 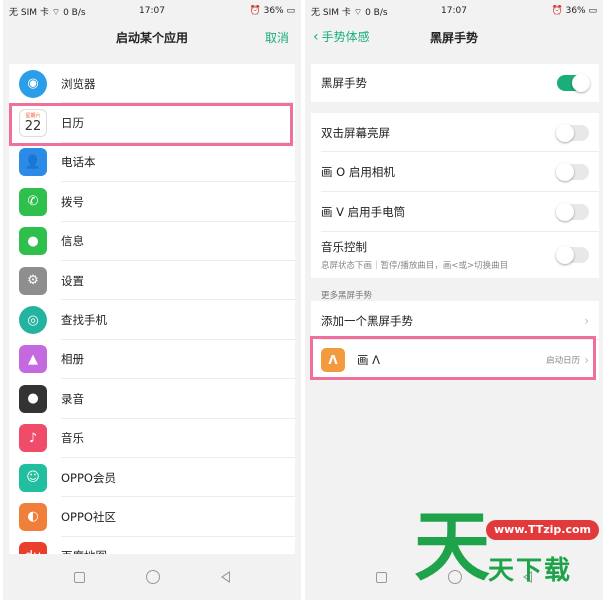 What do you see at coordinates (152, 545) in the screenshot?
I see `app-list-item: du百度地图` at bounding box center [152, 545].